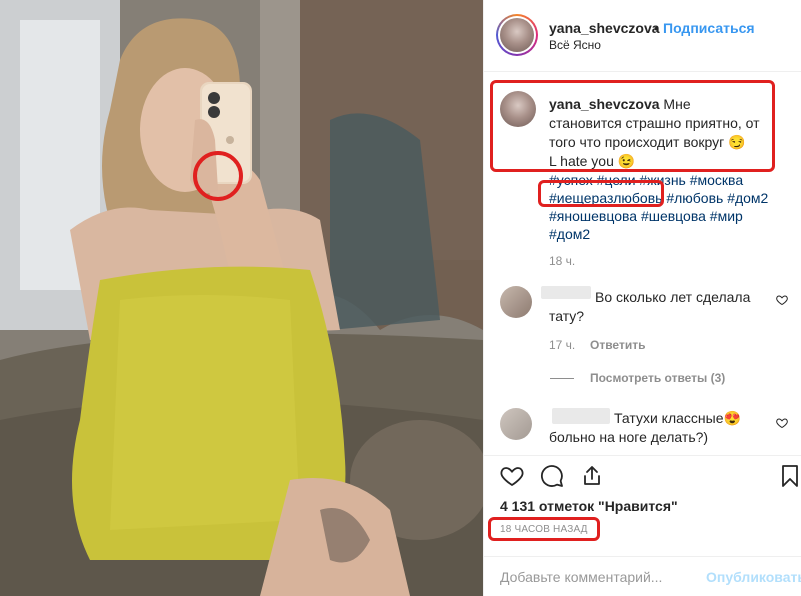 This screenshot has height=596, width=801. What do you see at coordinates (604, 28) in the screenshot?
I see `author-username: yana_shevczova` at bounding box center [604, 28].